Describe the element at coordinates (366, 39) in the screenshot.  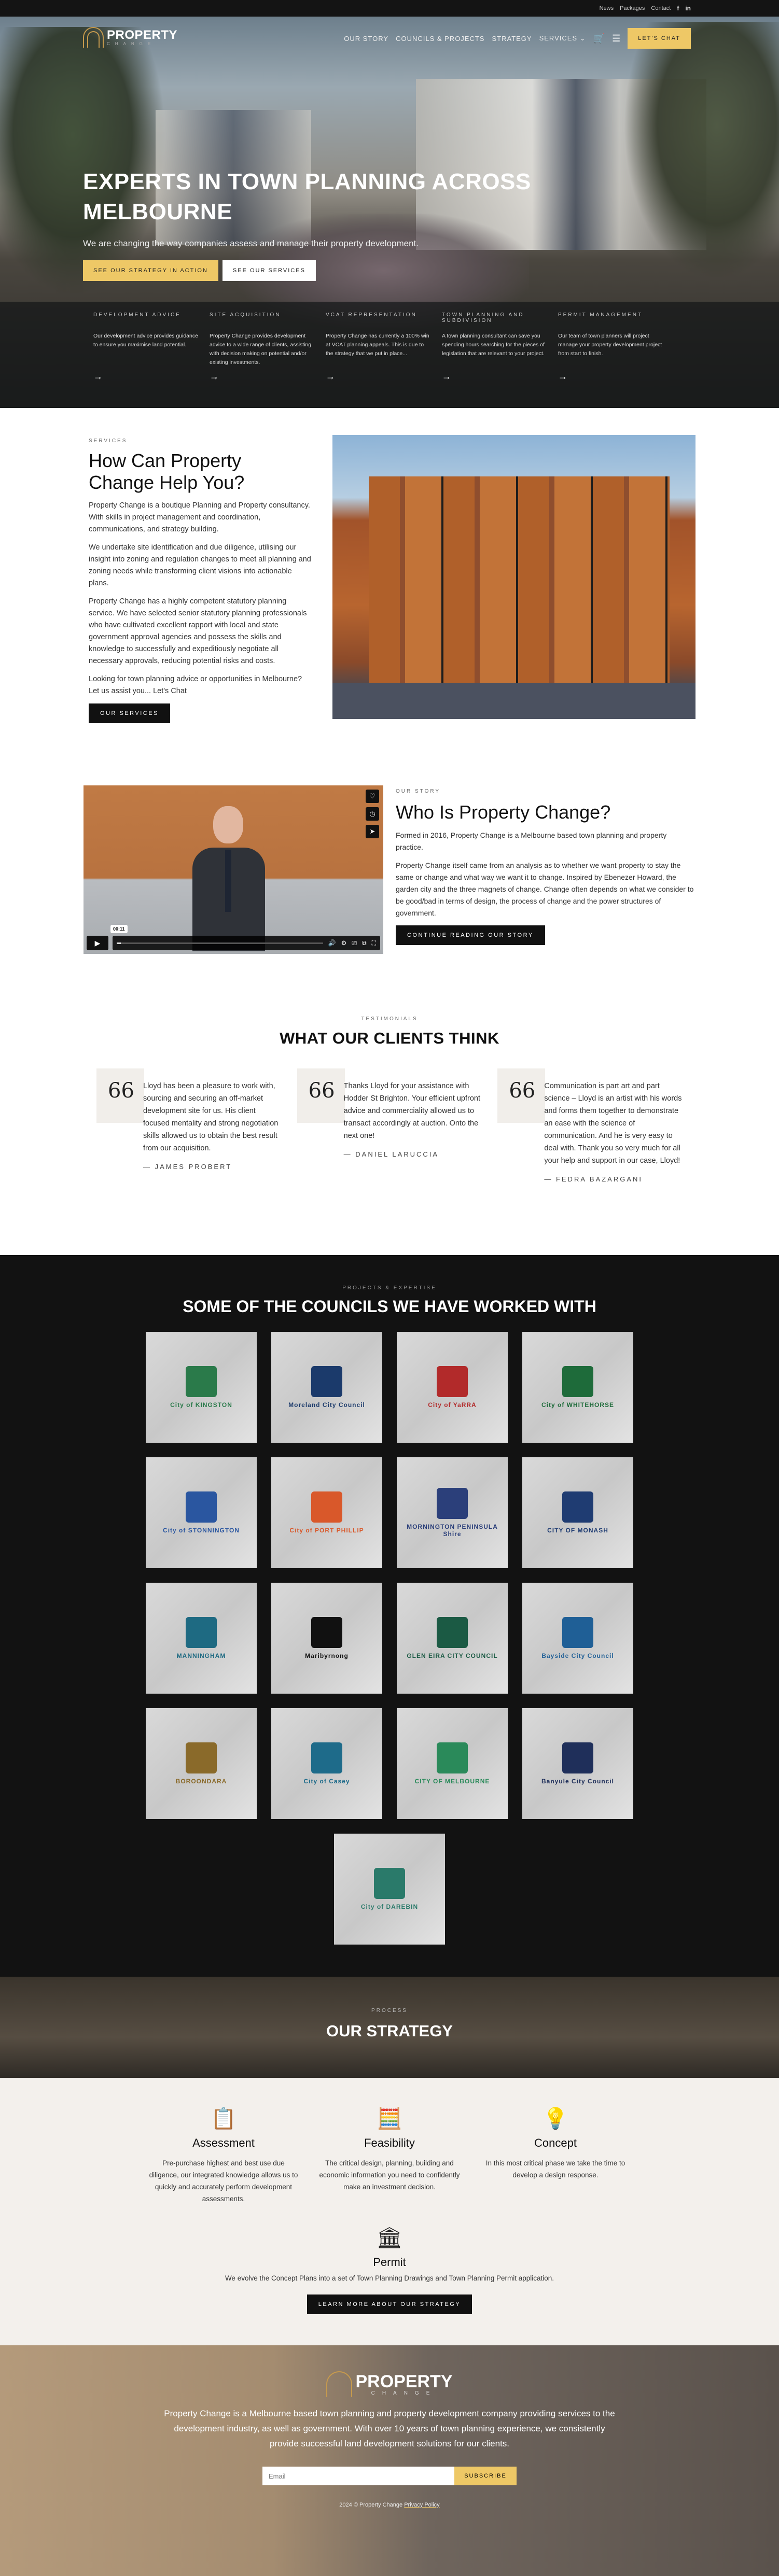
I see `nav-our-story: OUR STORY` at that location.